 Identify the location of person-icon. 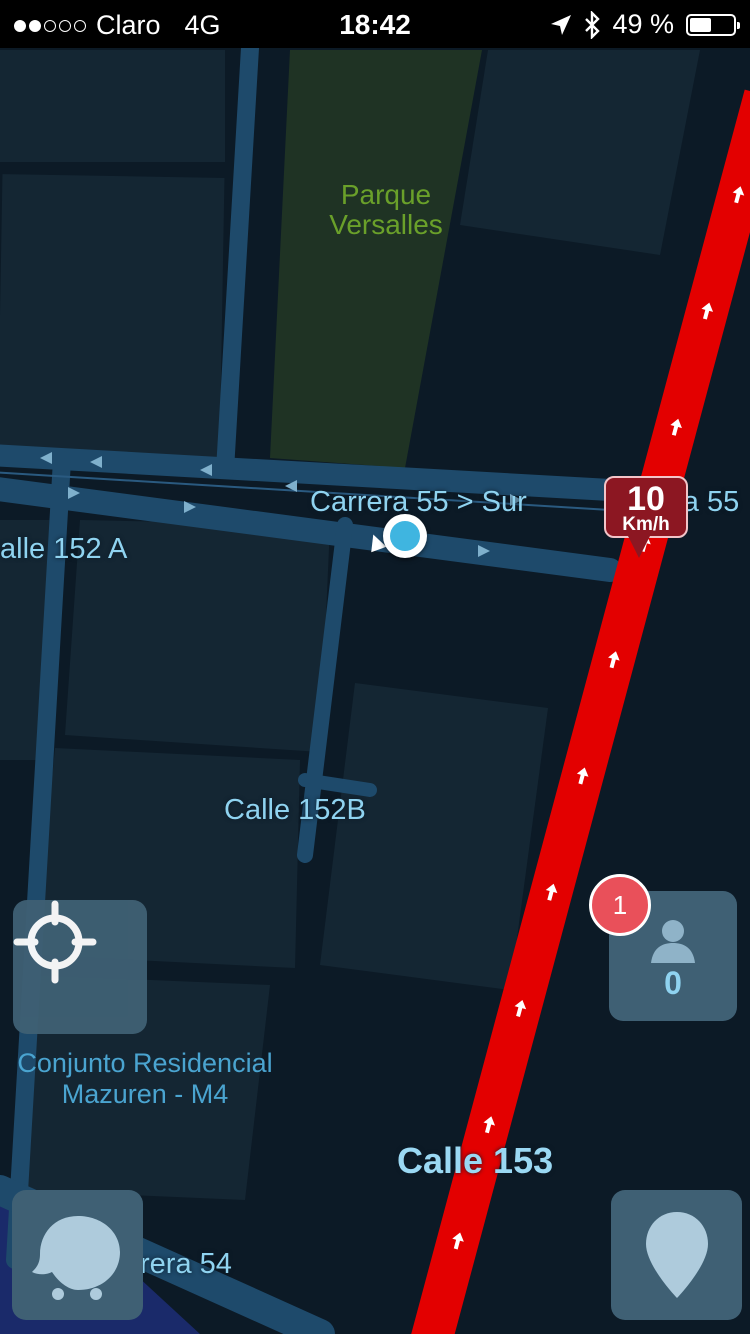
(673, 941).